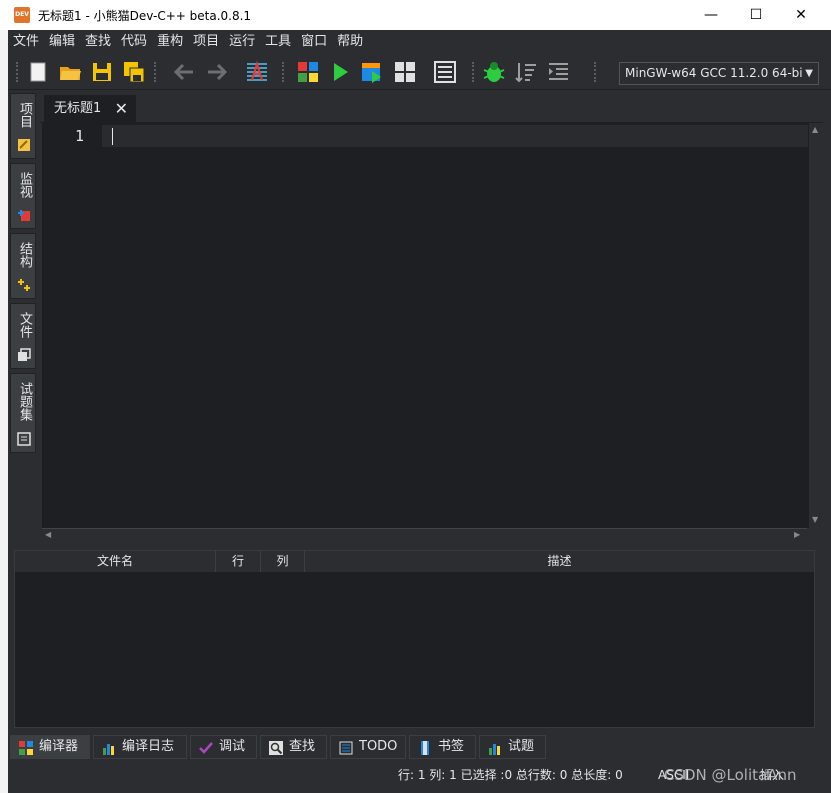 Image resolution: width=831 pixels, height=793 pixels. I want to click on side-tab-structure: 结构, so click(23, 266).